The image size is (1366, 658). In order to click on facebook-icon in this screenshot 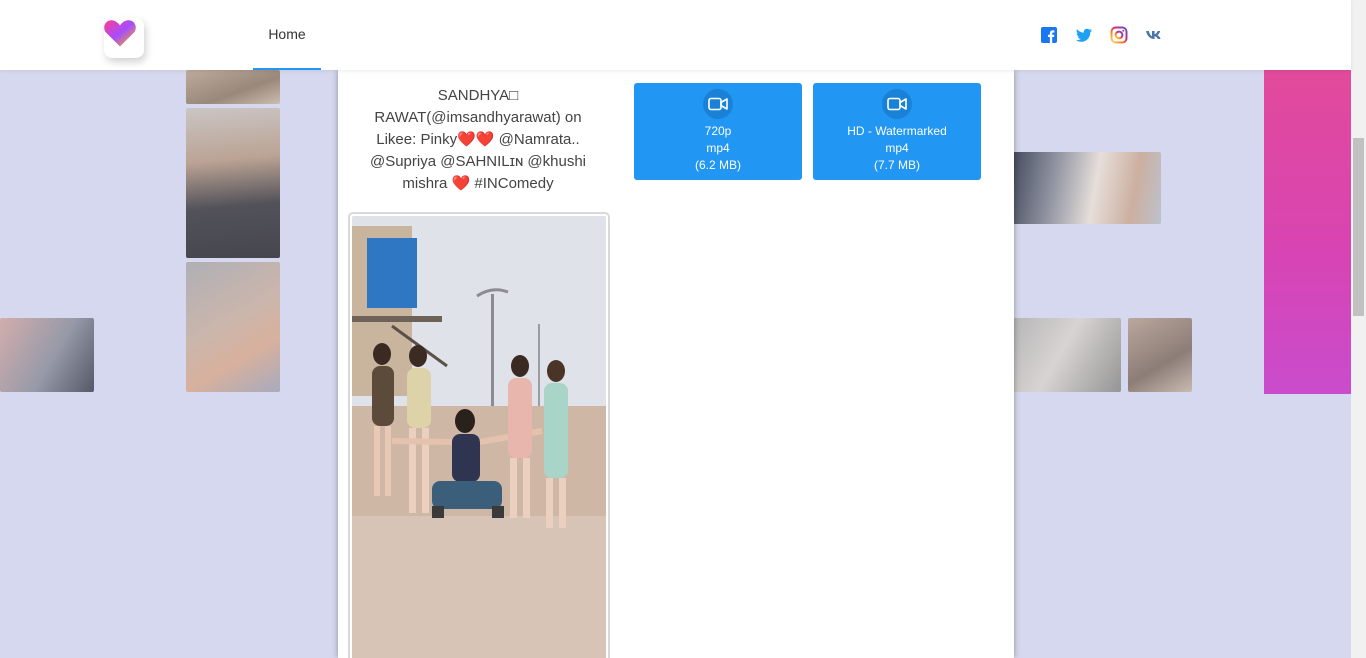, I will do `click(1049, 35)`.